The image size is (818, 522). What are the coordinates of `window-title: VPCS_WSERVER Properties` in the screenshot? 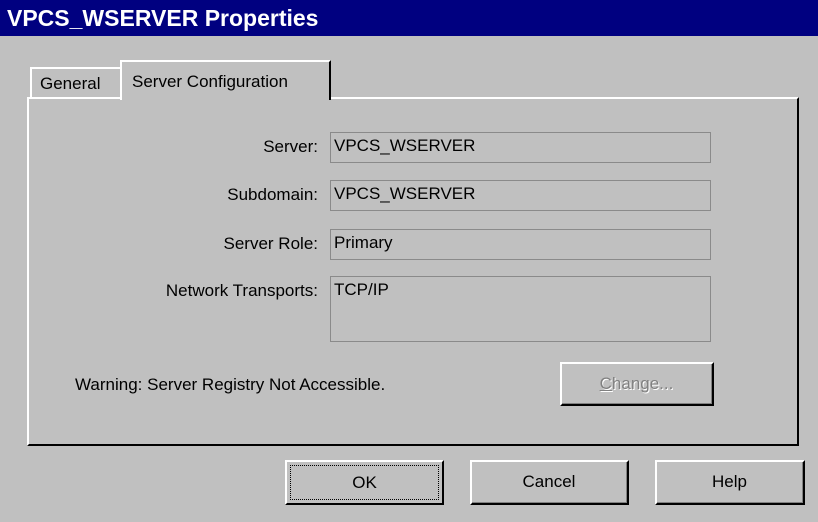 It's located at (163, 18).